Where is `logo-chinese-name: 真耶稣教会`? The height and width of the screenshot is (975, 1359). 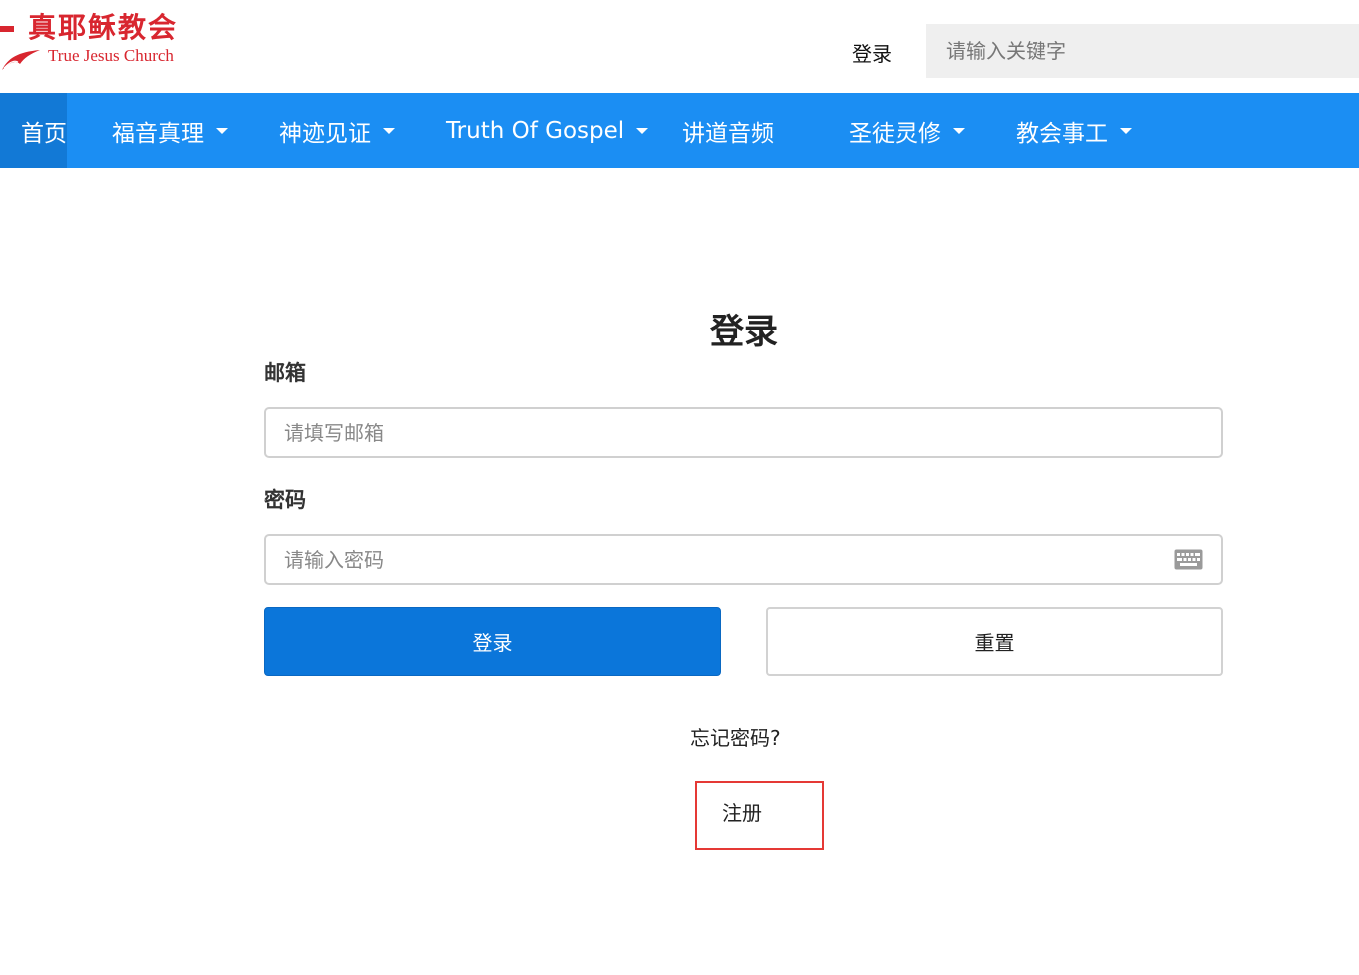
logo-chinese-name: 真耶稣教会 is located at coordinates (103, 27).